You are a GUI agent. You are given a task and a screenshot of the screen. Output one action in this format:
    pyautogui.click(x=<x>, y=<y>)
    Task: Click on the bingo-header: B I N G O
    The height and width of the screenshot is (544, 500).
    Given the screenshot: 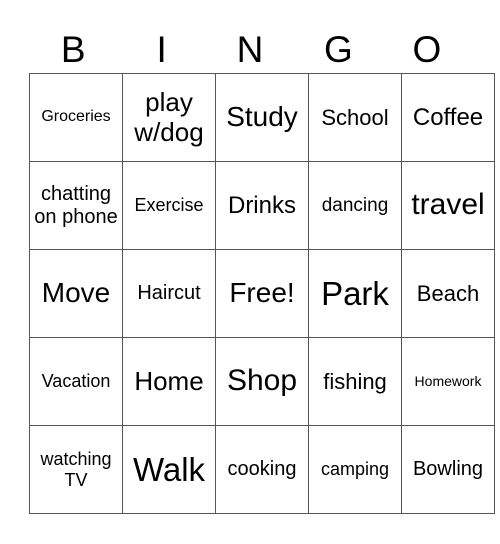 What is the action you would take?
    pyautogui.click(x=250, y=50)
    